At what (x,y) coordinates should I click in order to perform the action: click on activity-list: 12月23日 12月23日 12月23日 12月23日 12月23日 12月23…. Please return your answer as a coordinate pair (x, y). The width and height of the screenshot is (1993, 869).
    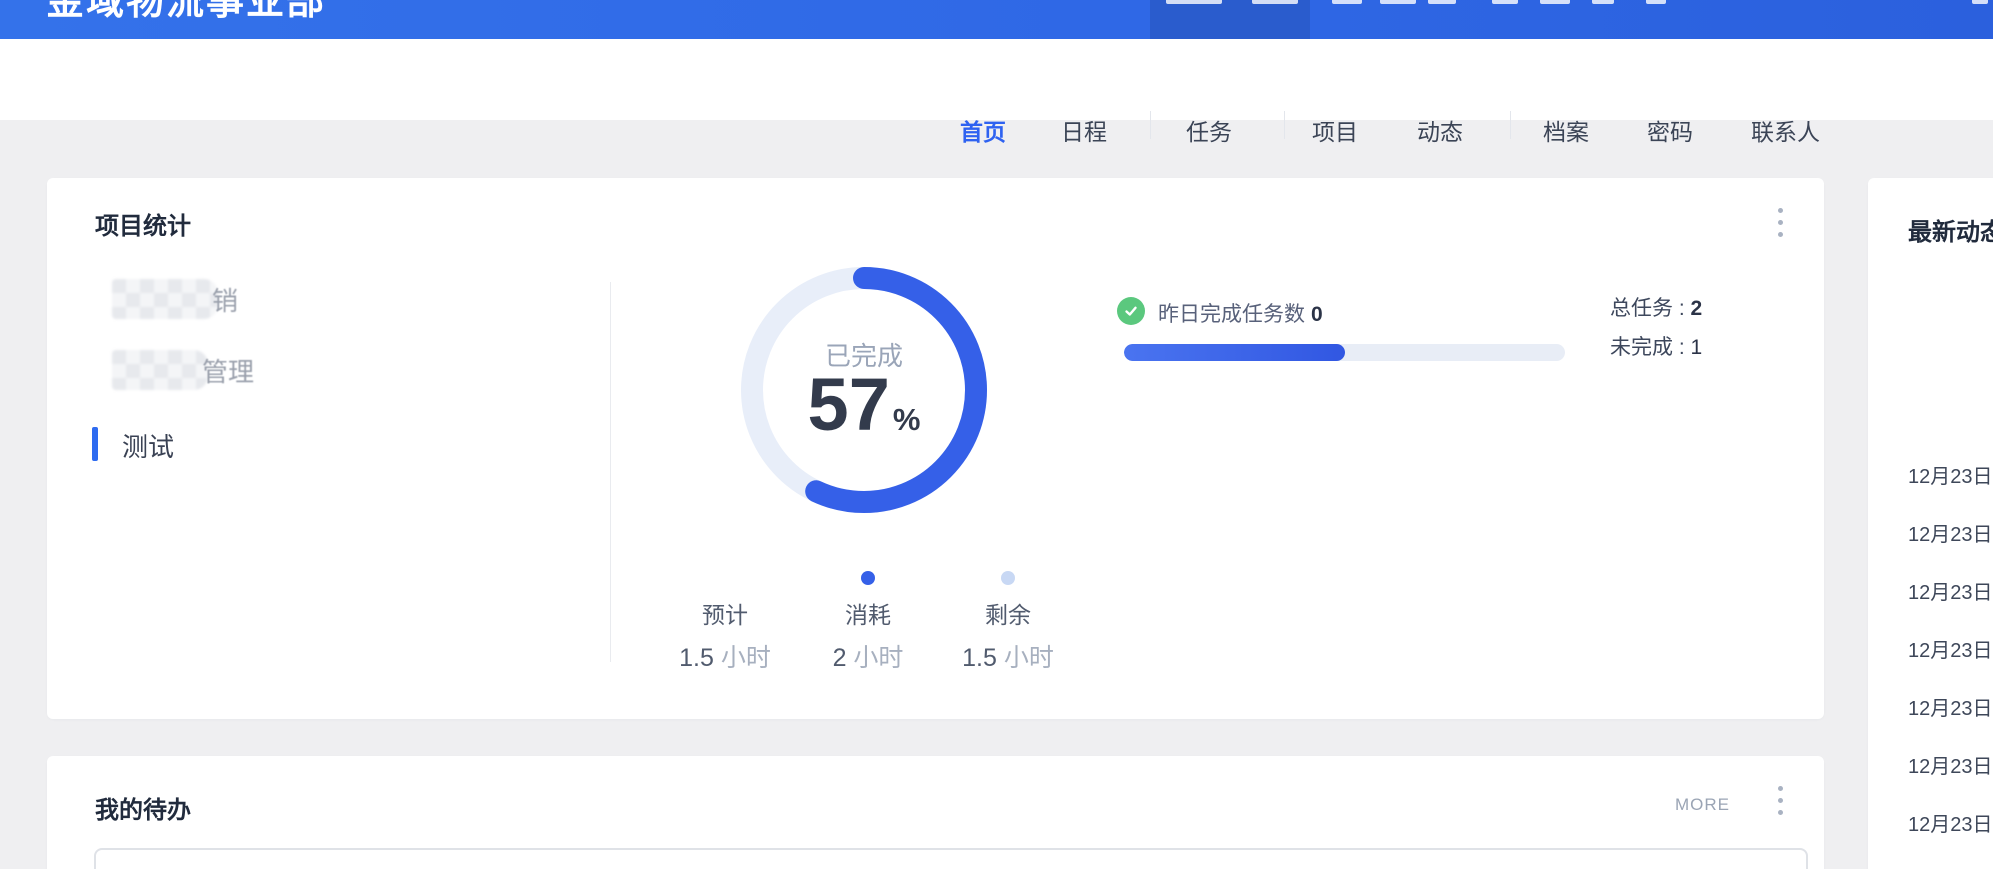
    Looking at the image, I should click on (1950, 666).